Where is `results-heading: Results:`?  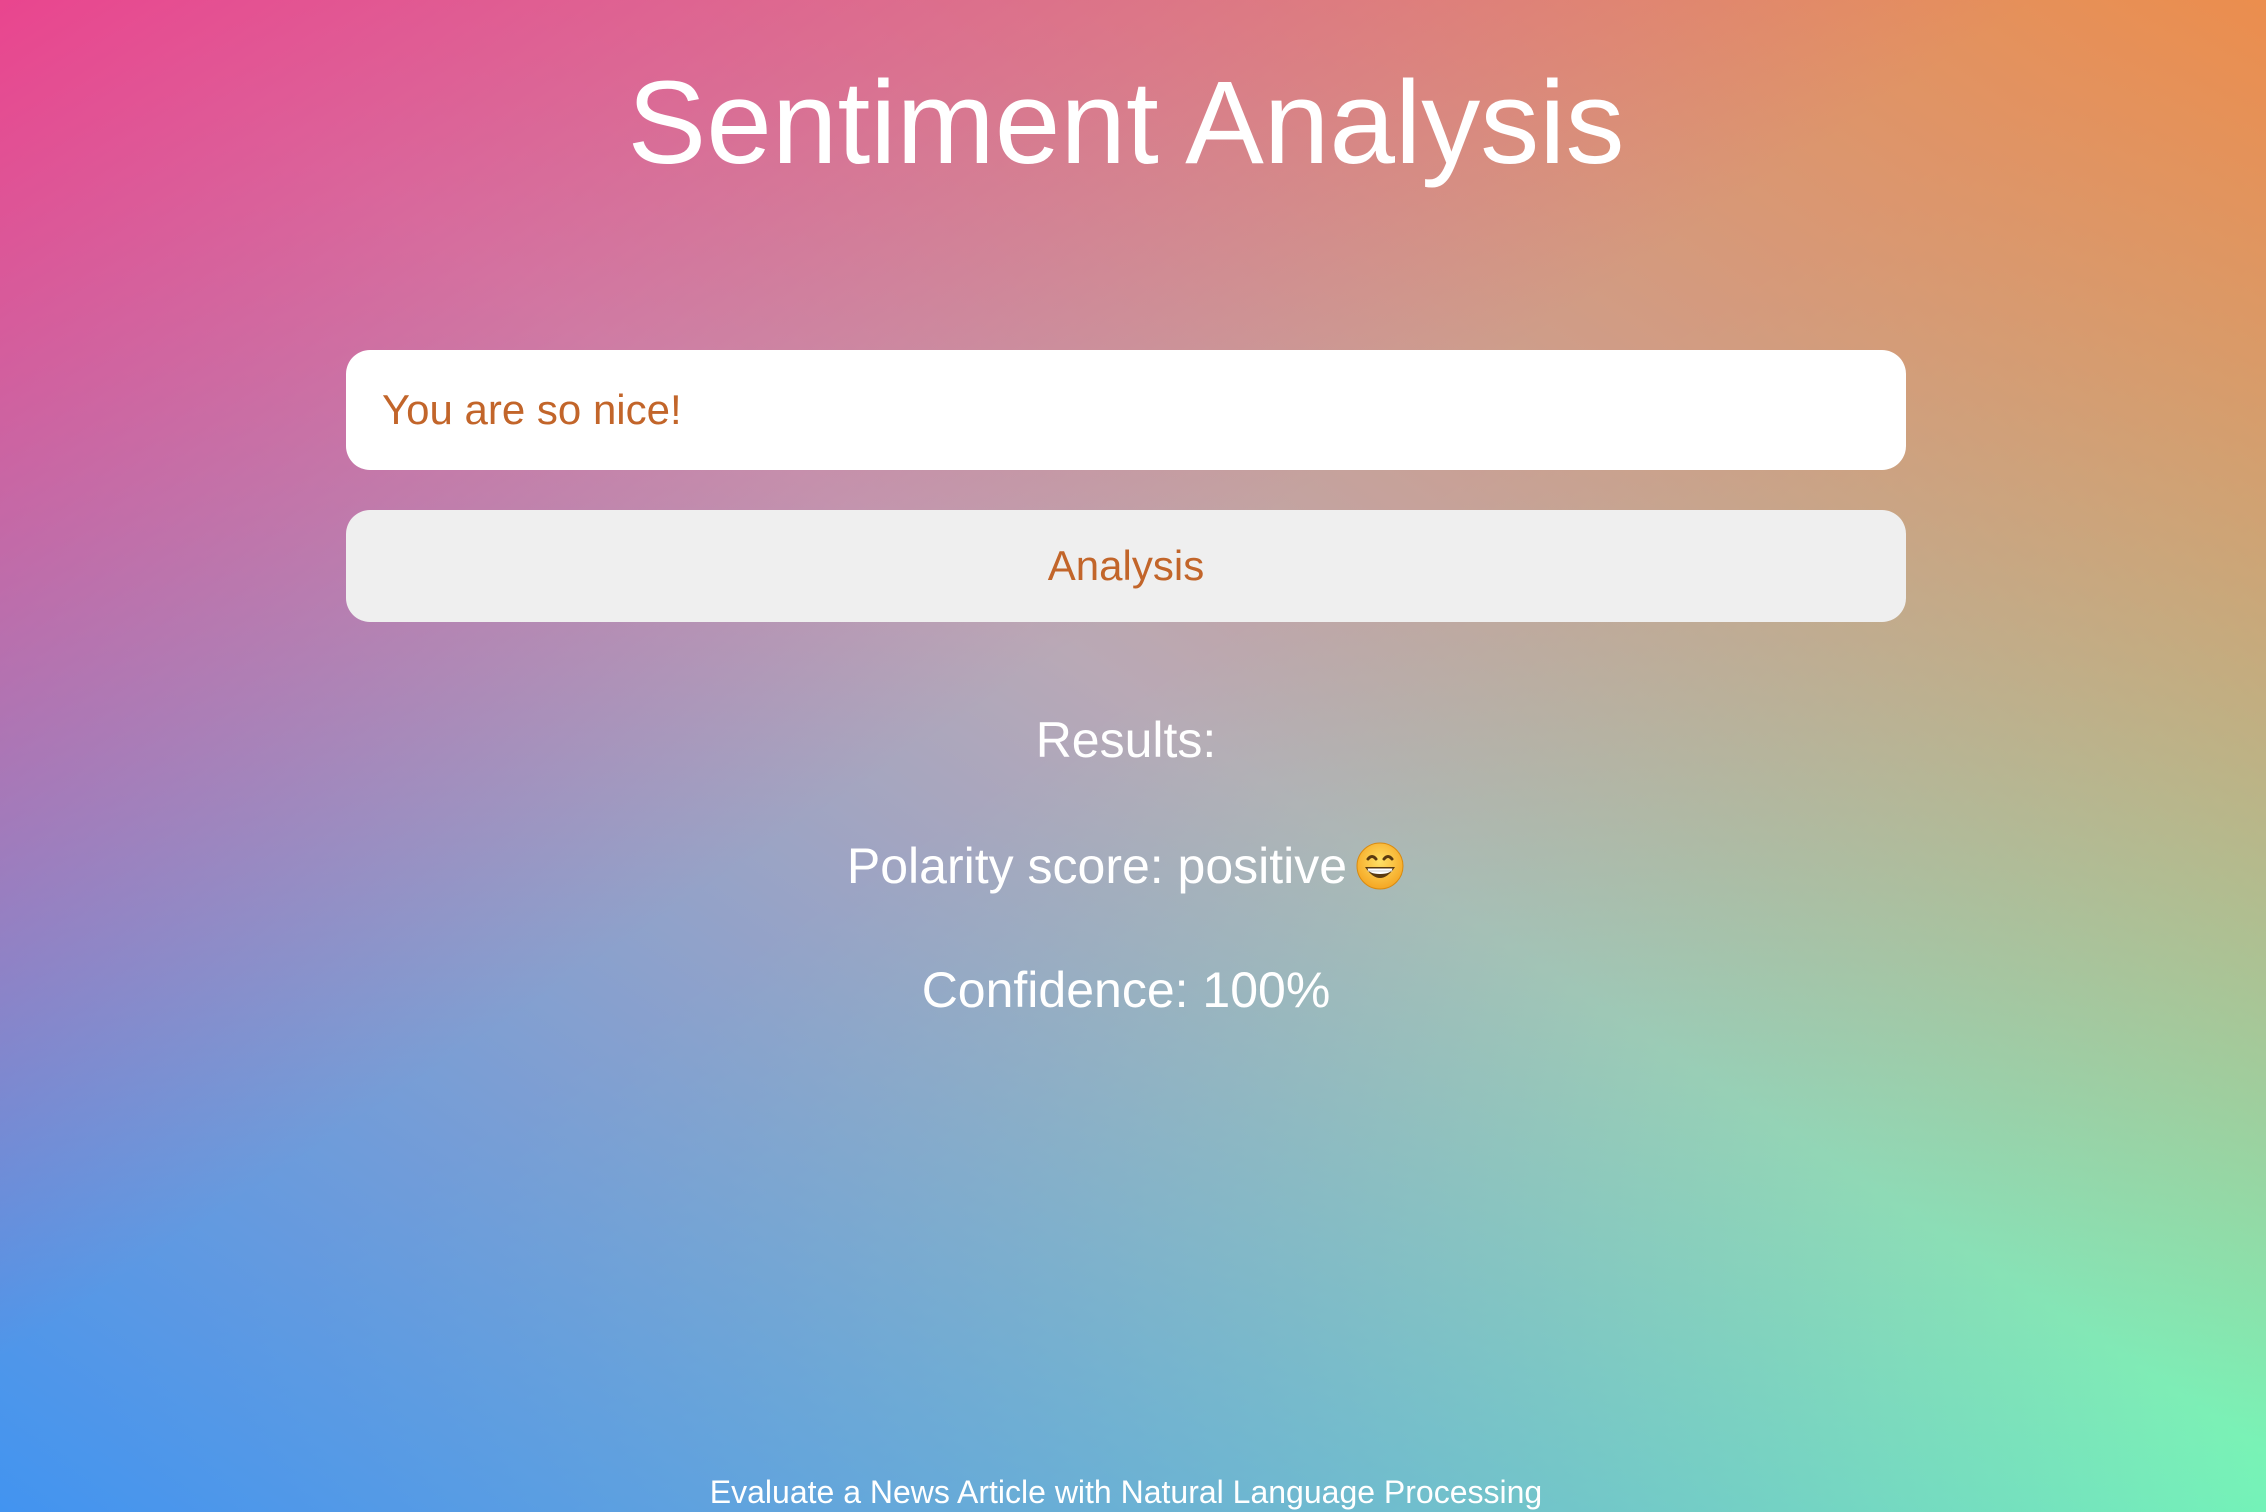
results-heading: Results: is located at coordinates (1126, 740).